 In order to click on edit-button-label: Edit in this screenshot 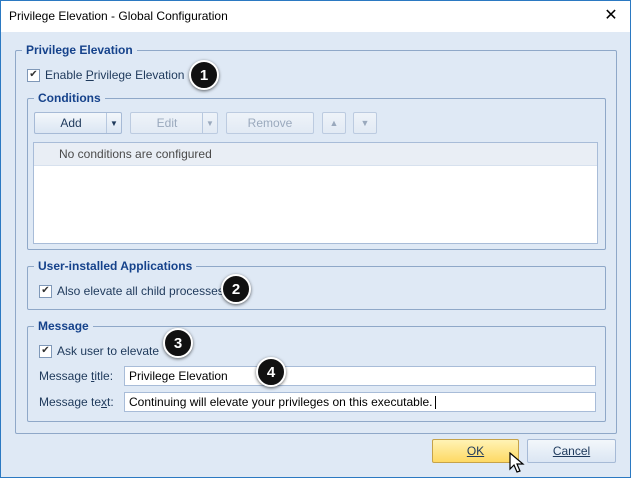, I will do `click(167, 123)`.